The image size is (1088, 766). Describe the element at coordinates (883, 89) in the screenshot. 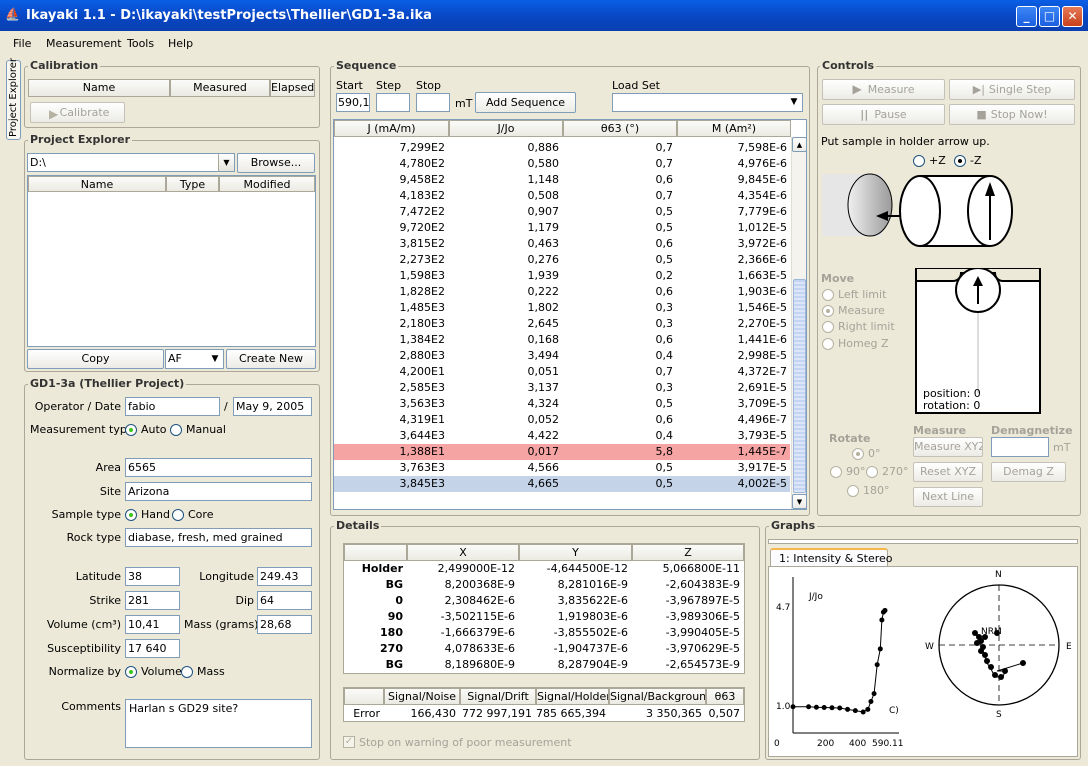

I see `measure-button: ▶ Measure` at that location.